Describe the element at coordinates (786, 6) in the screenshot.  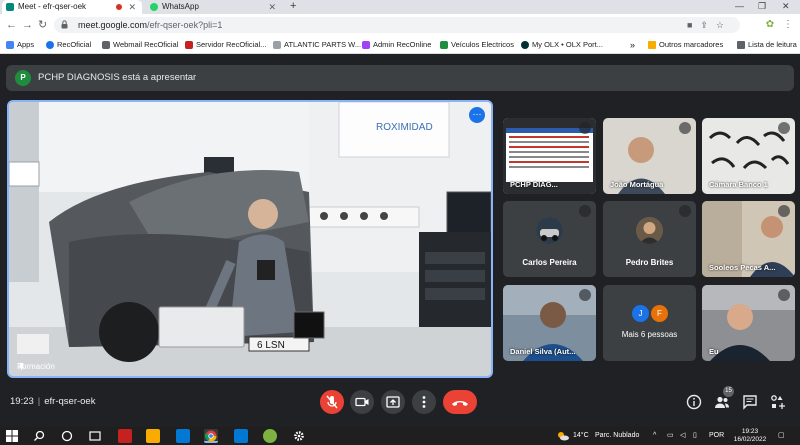
I see `close-window-button: ✕` at that location.